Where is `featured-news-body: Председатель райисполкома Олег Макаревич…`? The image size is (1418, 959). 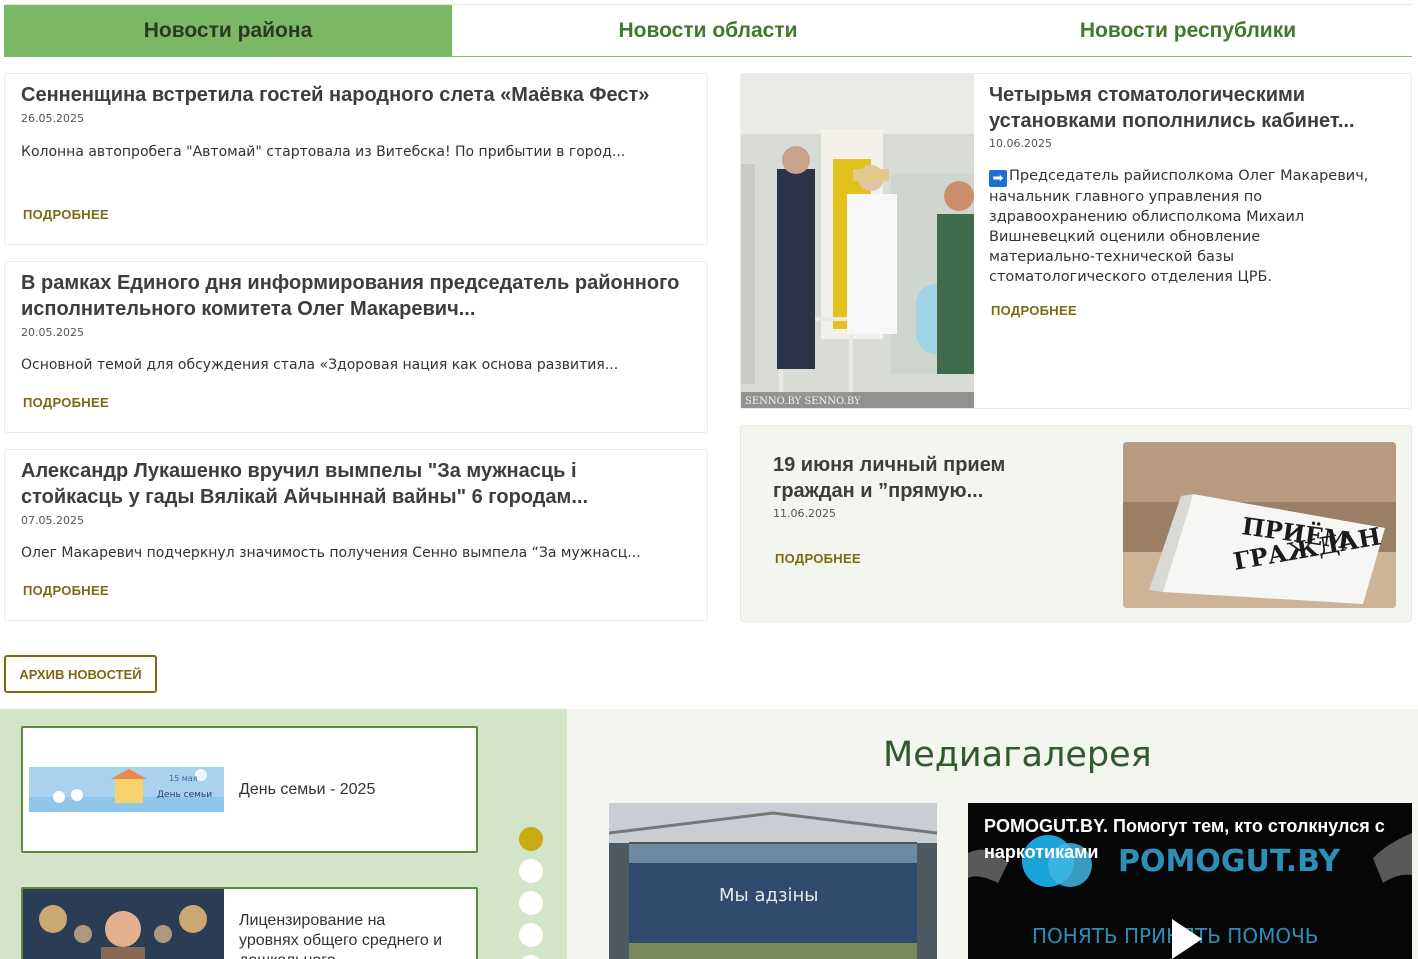
featured-news-body: Председатель райисполкома Олег Макаревич… is located at coordinates (1179, 226).